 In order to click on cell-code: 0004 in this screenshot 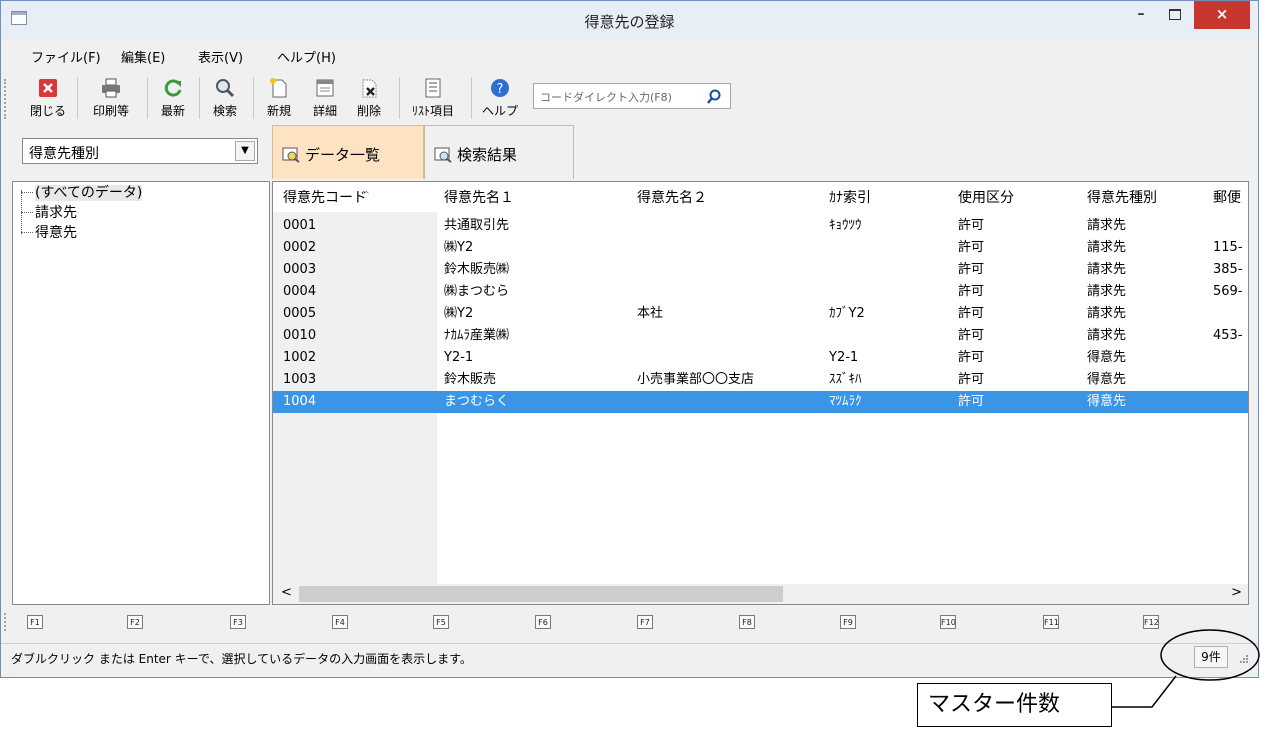, I will do `click(300, 291)`.